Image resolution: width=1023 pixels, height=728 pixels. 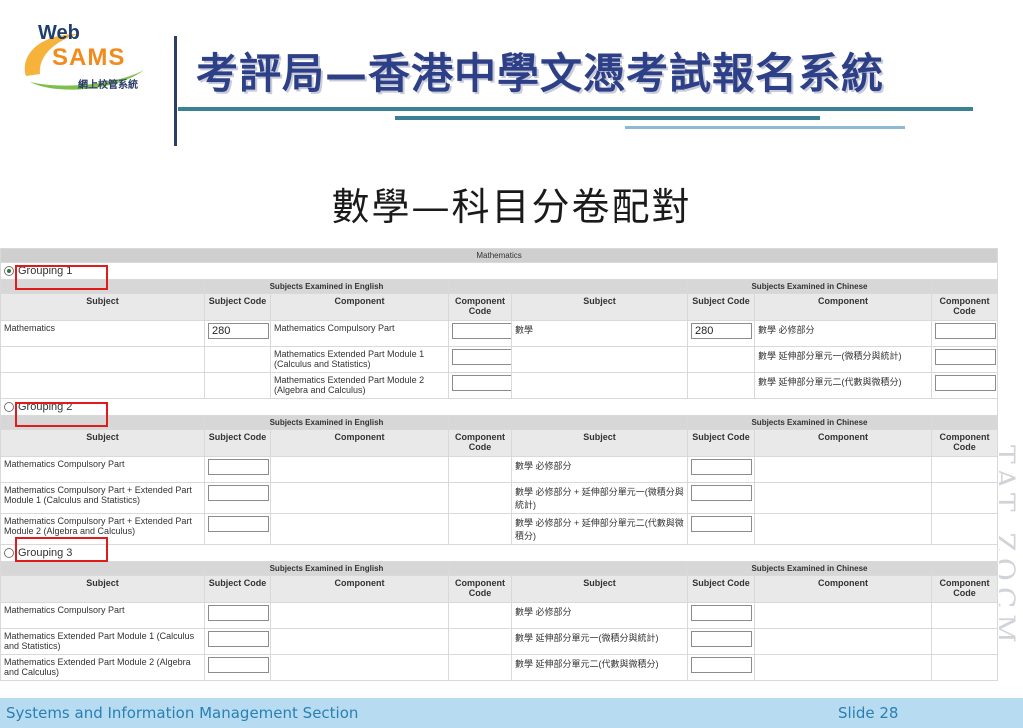 I want to click on cn-subject-cell: 數學 必修部分, so click(x=599, y=615).